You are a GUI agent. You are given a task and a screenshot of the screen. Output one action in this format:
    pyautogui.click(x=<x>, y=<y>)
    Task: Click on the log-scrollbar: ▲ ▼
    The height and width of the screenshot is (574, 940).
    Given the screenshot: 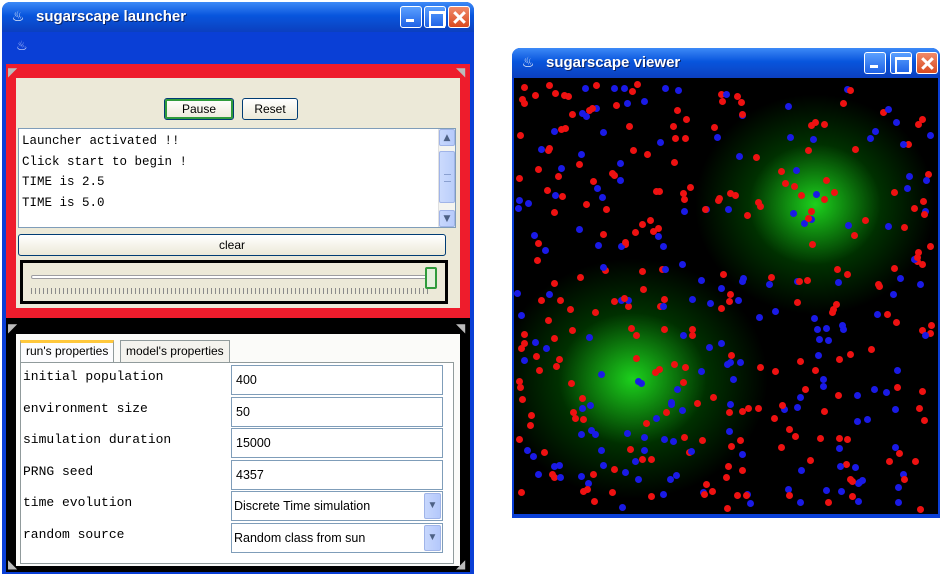 What is the action you would take?
    pyautogui.click(x=446, y=178)
    